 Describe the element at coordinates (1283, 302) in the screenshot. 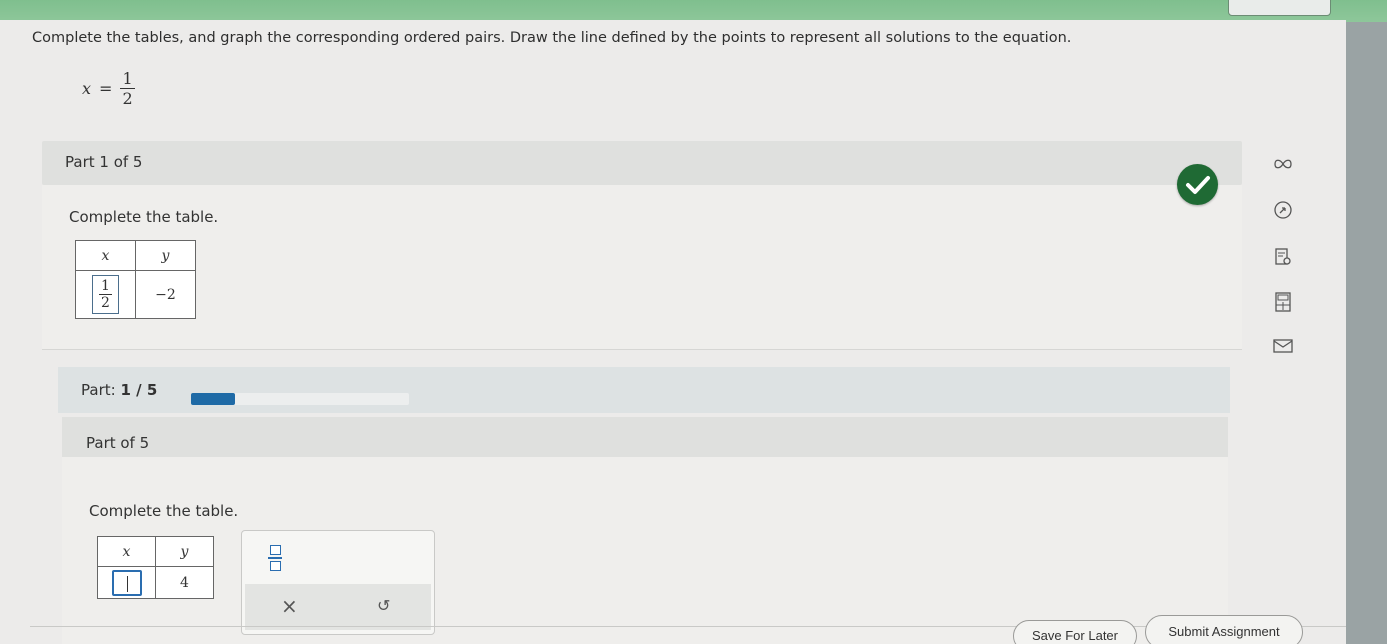

I see `calculator-icon` at that location.